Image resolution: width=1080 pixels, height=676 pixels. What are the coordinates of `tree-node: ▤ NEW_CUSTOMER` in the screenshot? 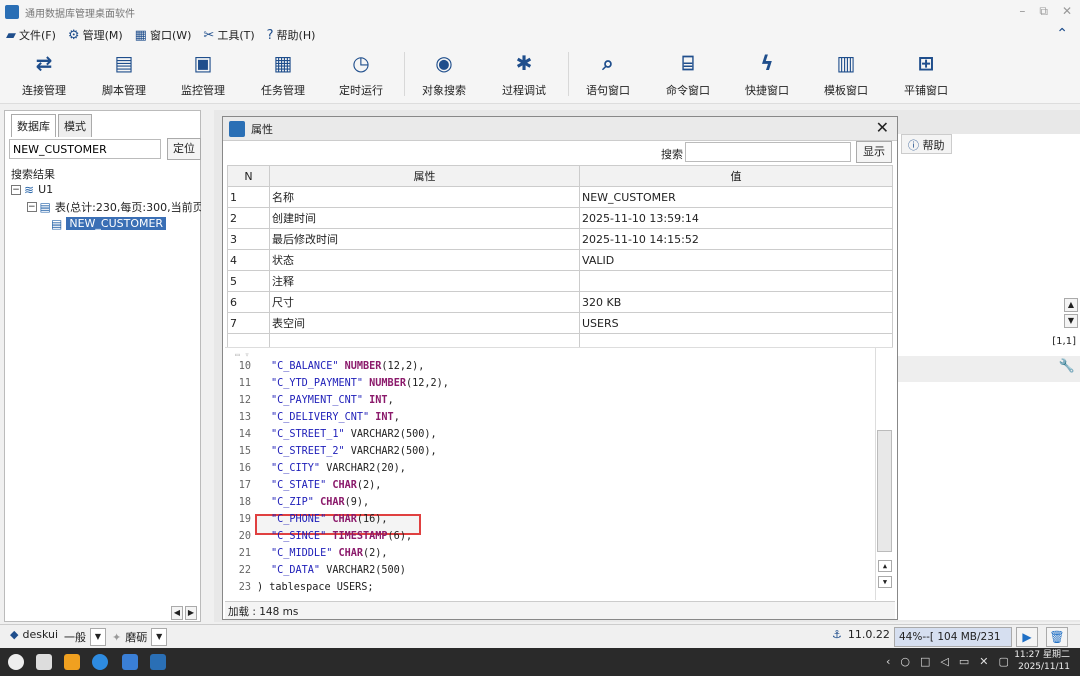 It's located at (106, 223).